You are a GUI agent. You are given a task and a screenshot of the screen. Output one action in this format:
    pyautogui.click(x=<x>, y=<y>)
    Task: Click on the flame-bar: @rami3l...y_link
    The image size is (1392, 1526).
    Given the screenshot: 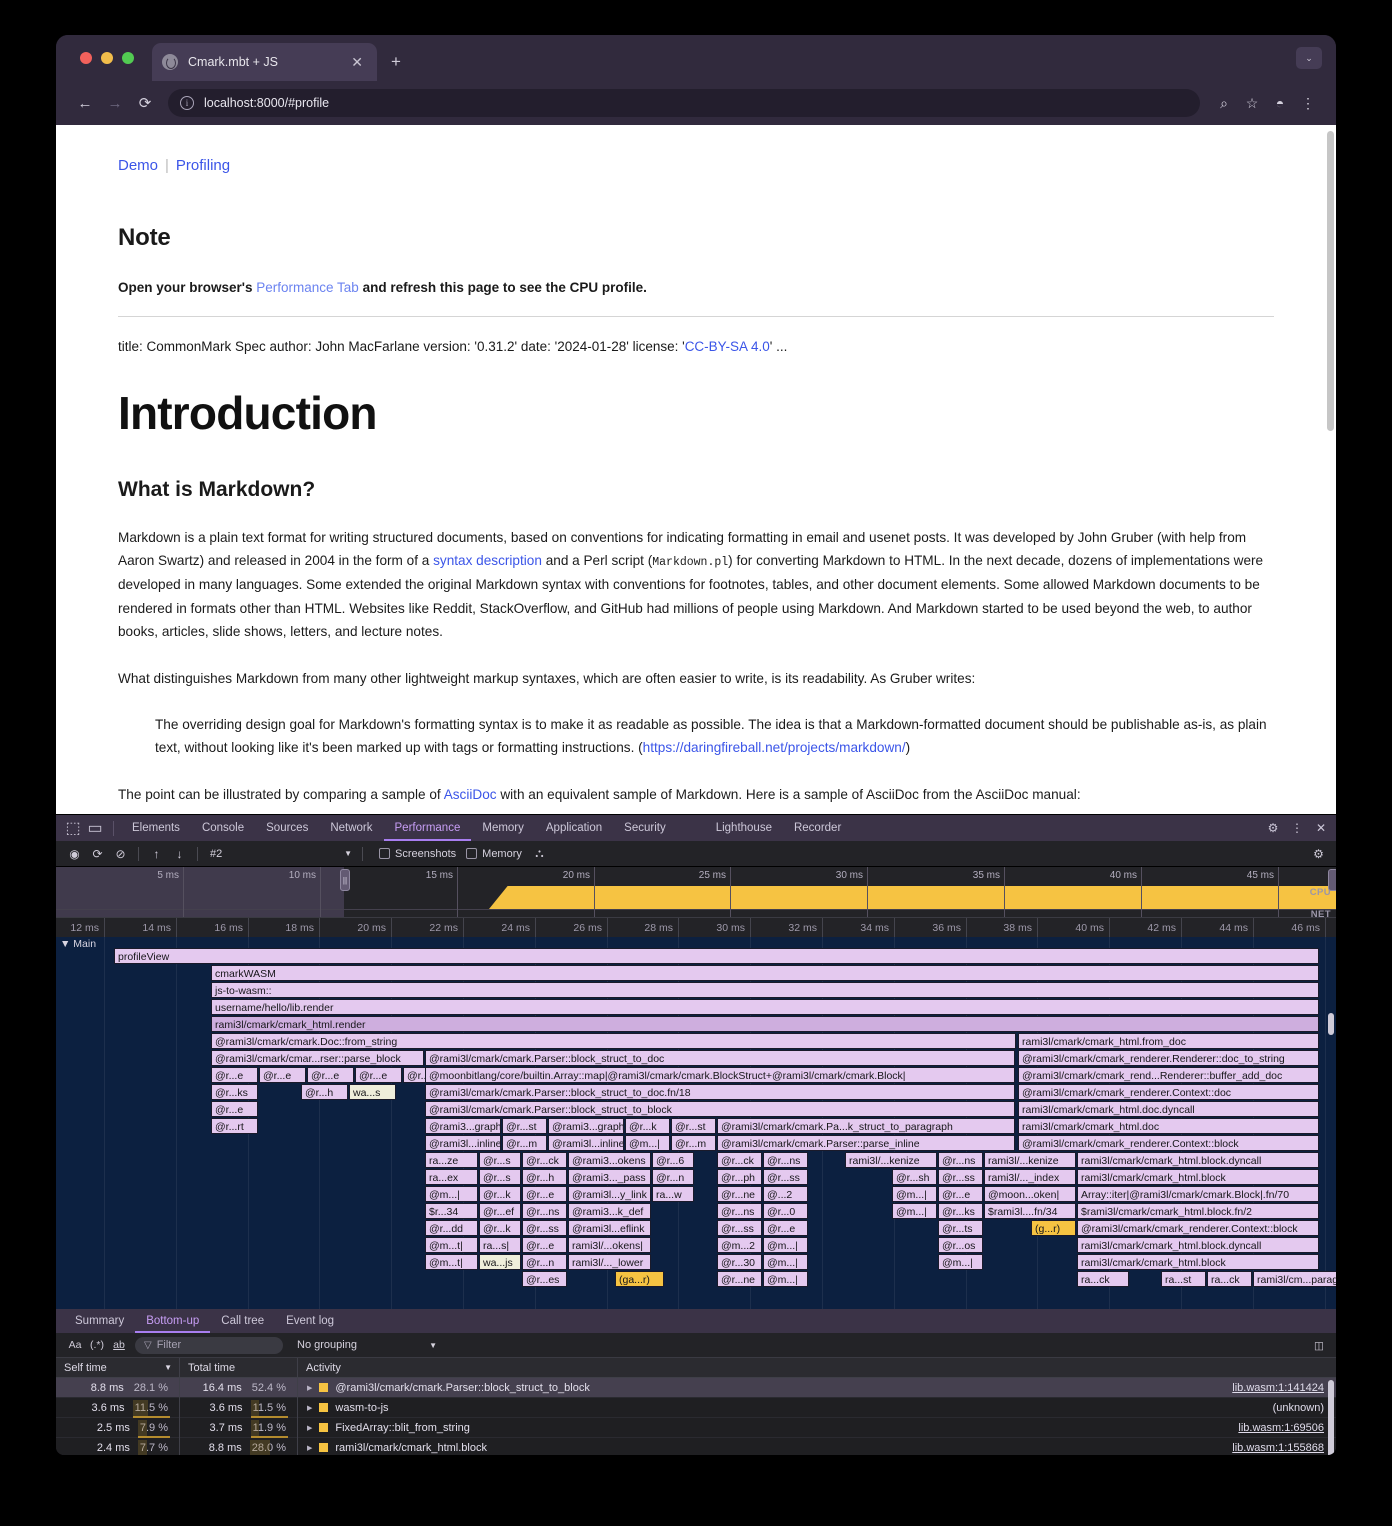 What is the action you would take?
    pyautogui.click(x=609, y=1194)
    